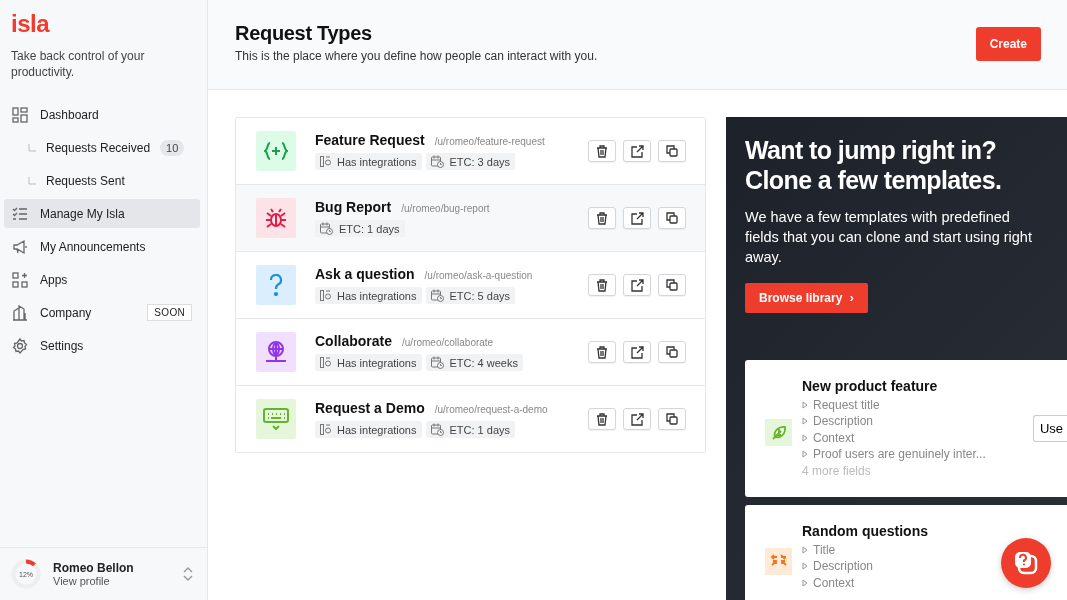  What do you see at coordinates (20, 279) in the screenshot?
I see `apps-icon` at bounding box center [20, 279].